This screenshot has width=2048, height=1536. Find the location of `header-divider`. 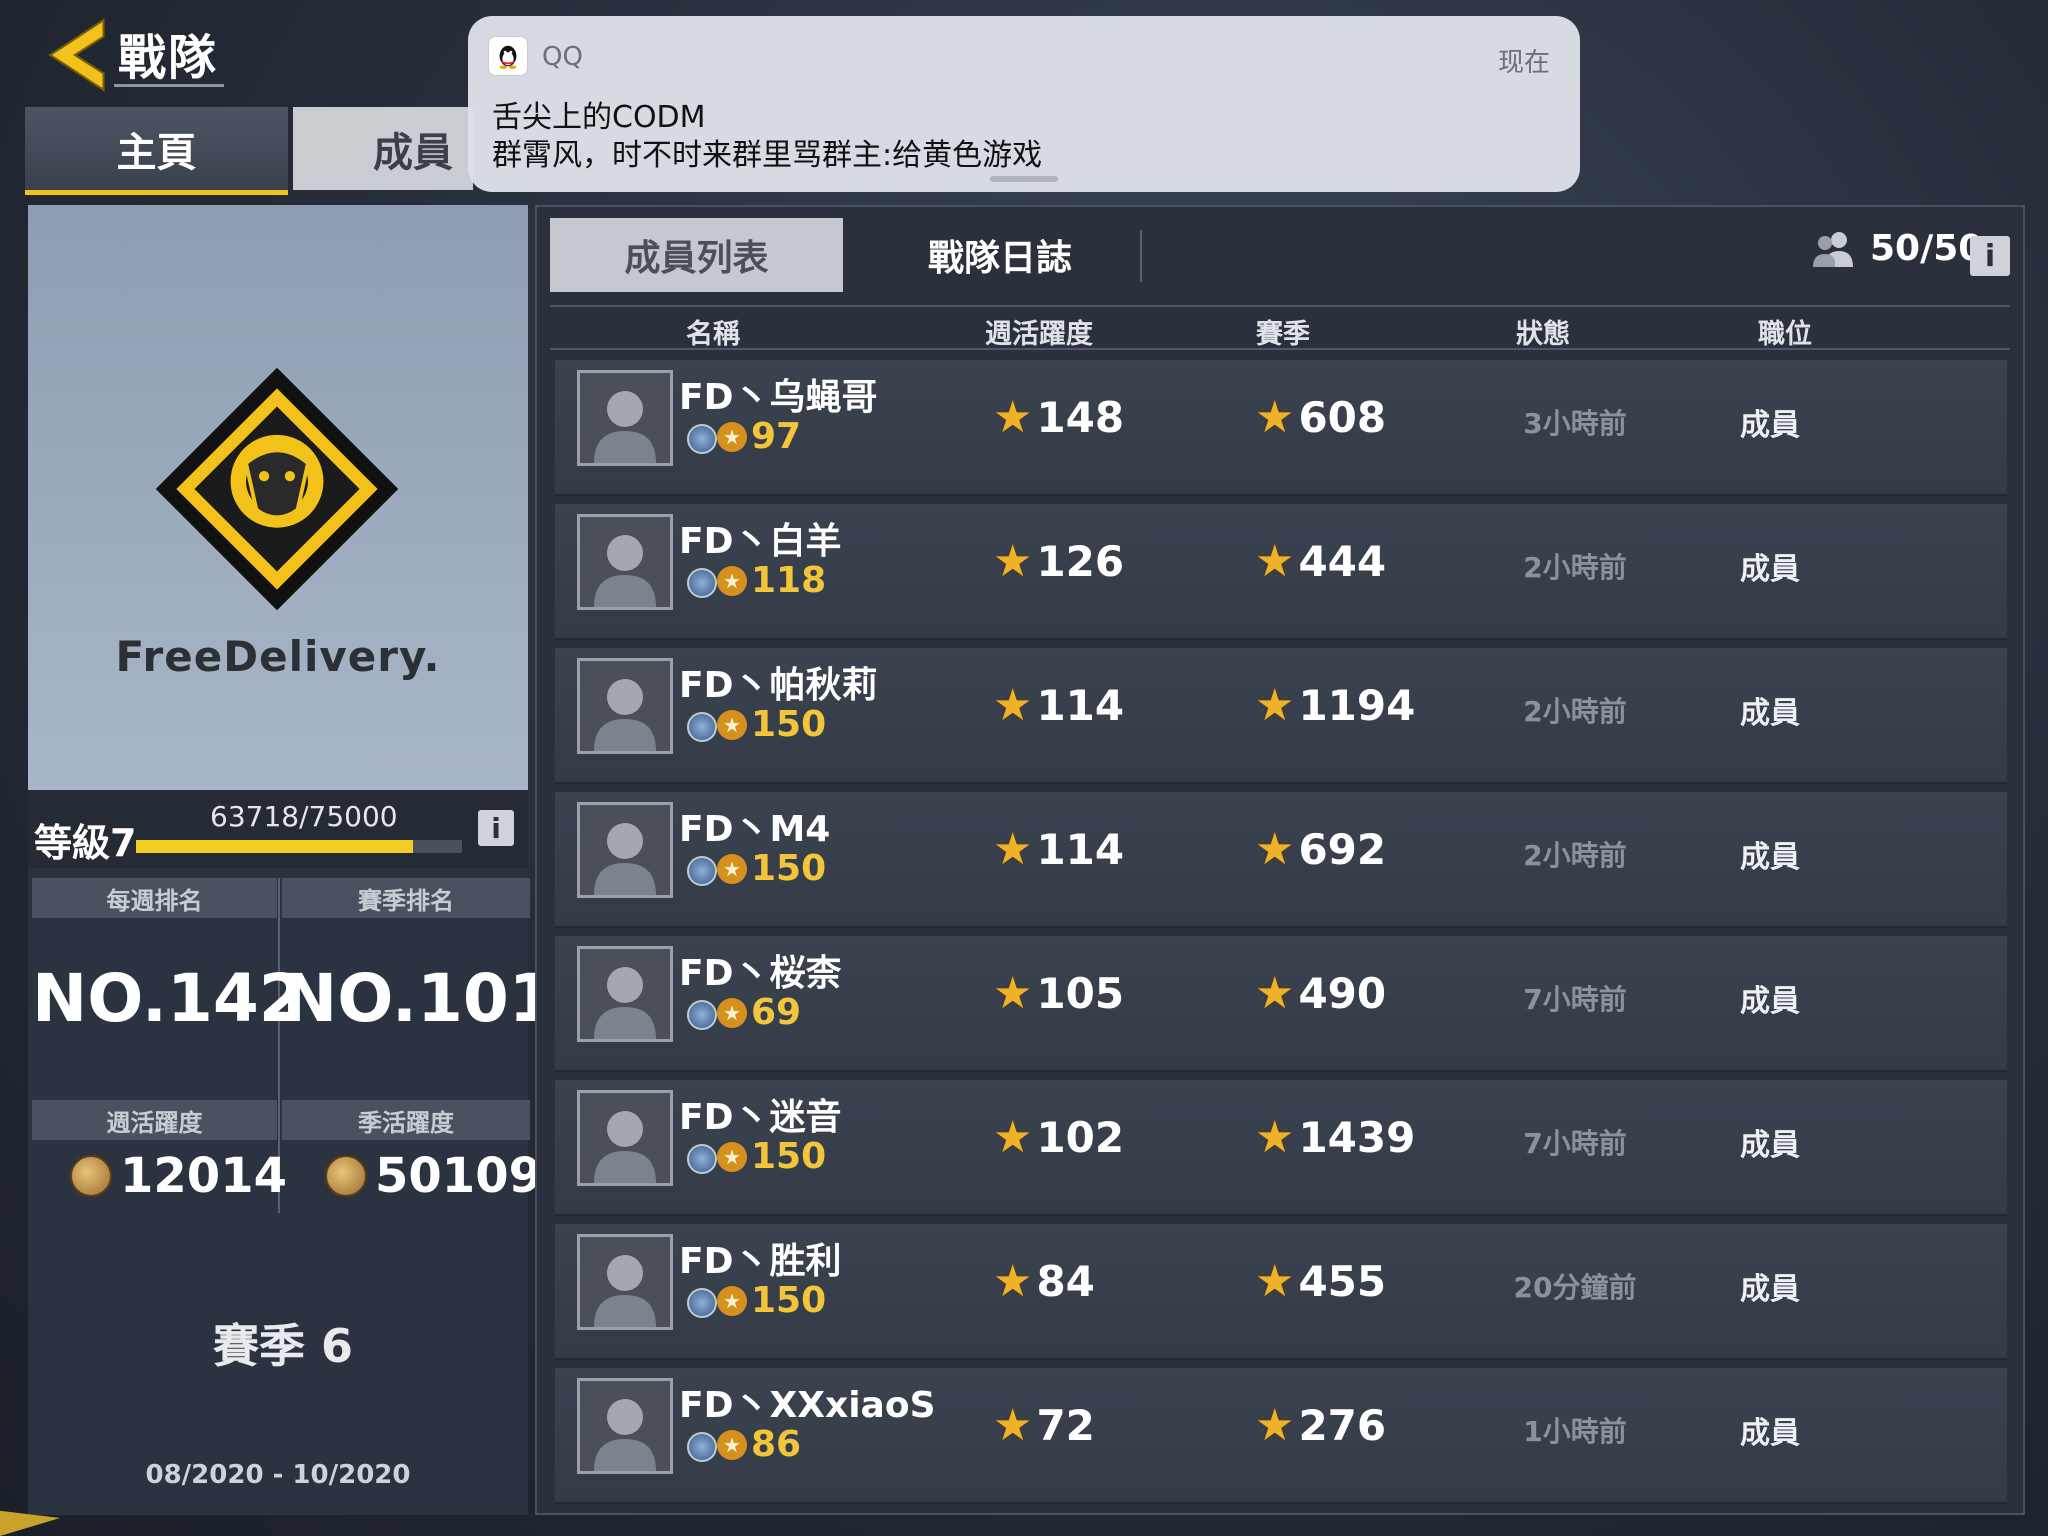

header-divider is located at coordinates (1280, 306).